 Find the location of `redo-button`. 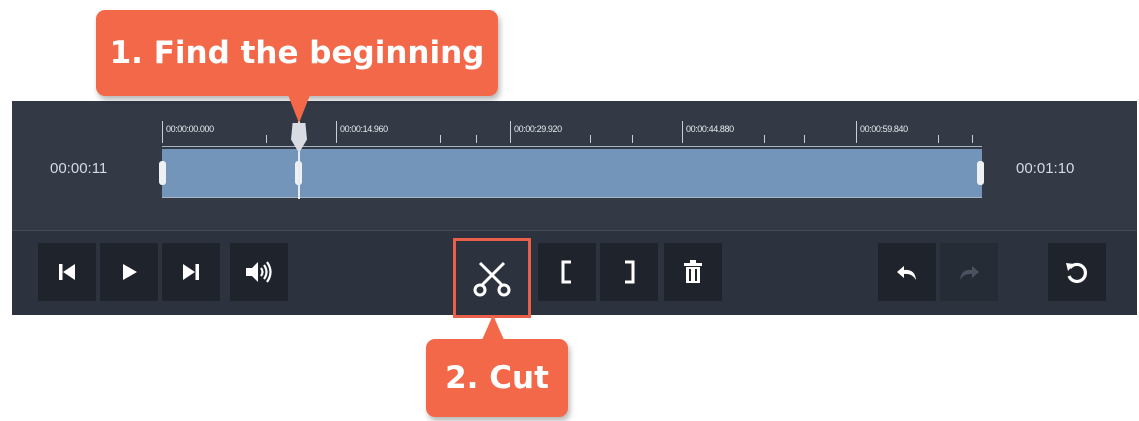

redo-button is located at coordinates (969, 272).